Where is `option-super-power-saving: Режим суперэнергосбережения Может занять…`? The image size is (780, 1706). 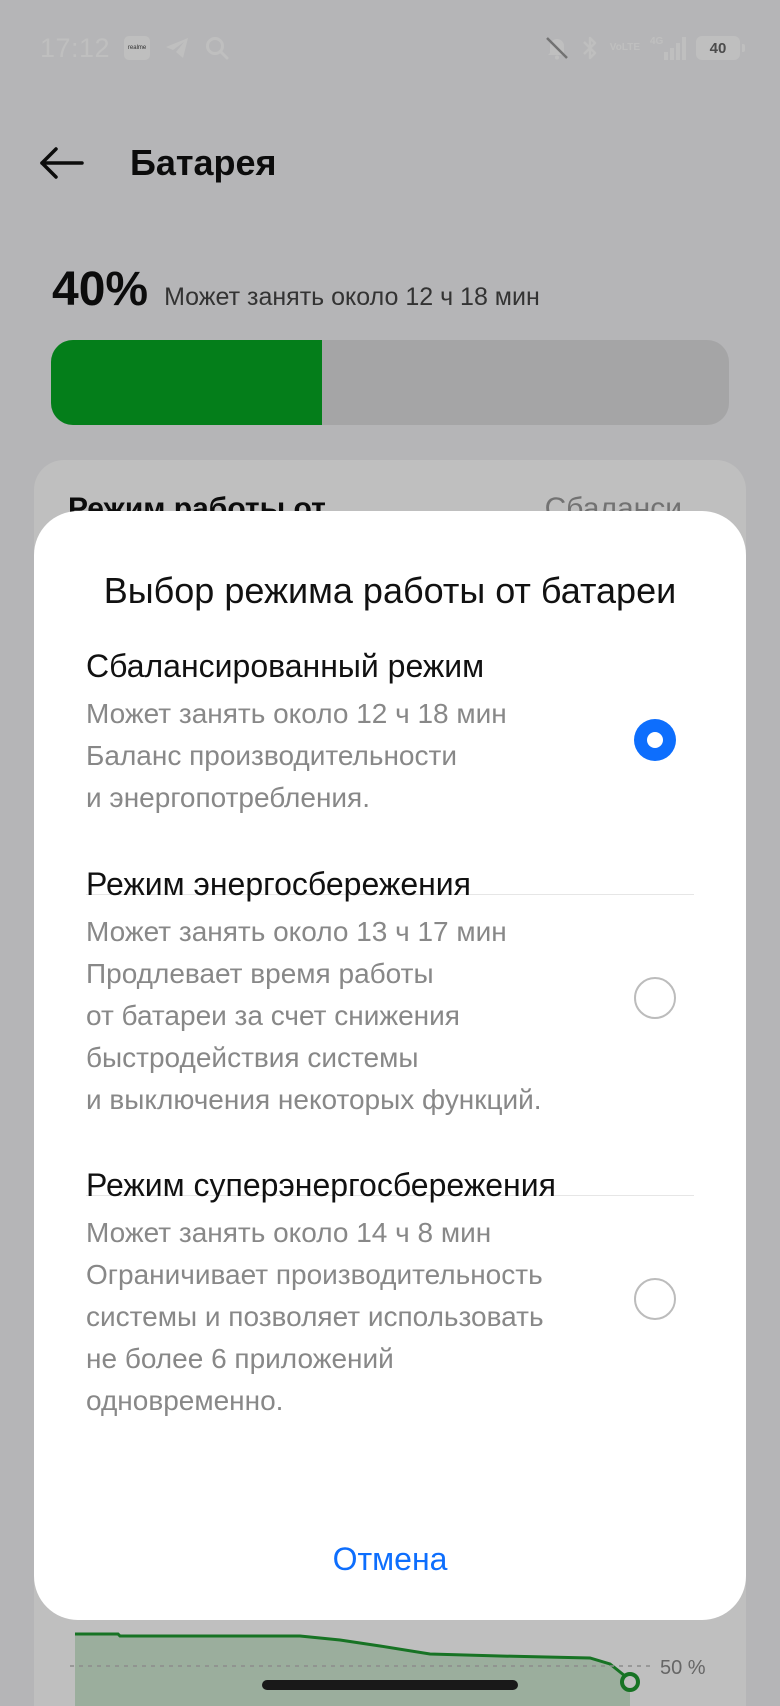
option-super-power-saving: Режим суперэнергосбережения Может занять… is located at coordinates (390, 1293).